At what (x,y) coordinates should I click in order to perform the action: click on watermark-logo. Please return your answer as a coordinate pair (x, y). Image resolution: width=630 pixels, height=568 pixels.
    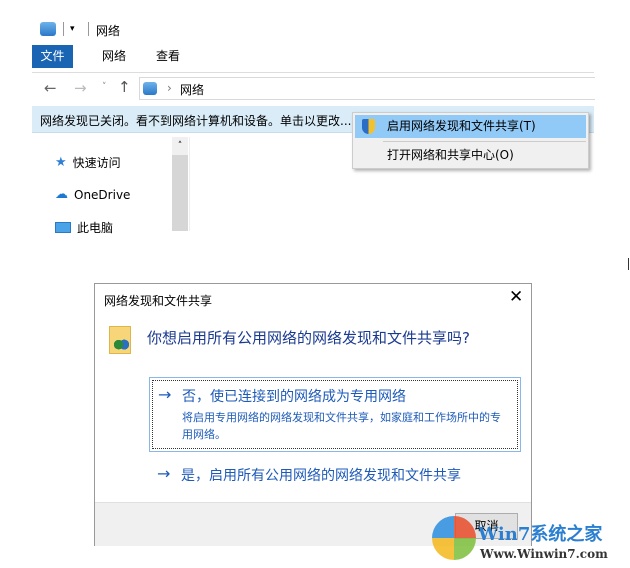
    Looking at the image, I should click on (454, 538).